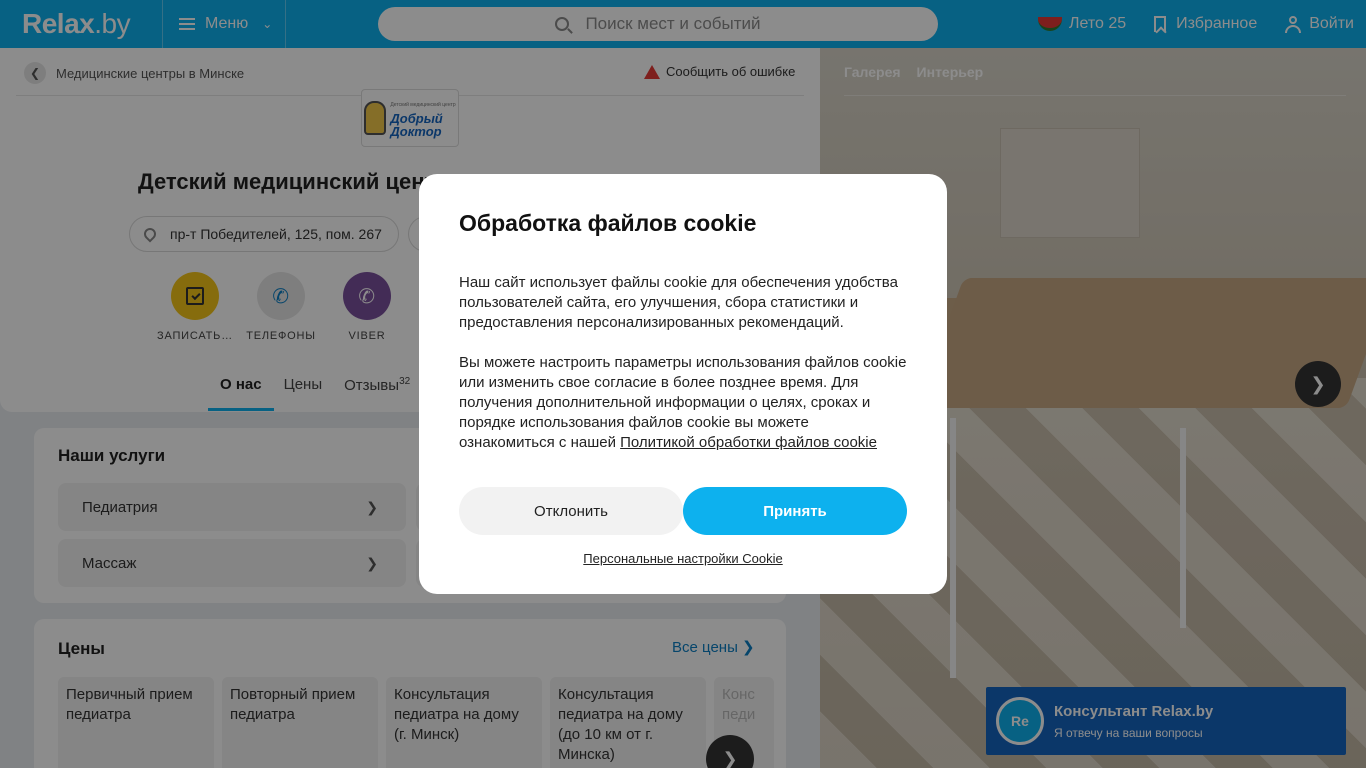  I want to click on cookie-modal-title: Обработка файлов cookie, so click(608, 223).